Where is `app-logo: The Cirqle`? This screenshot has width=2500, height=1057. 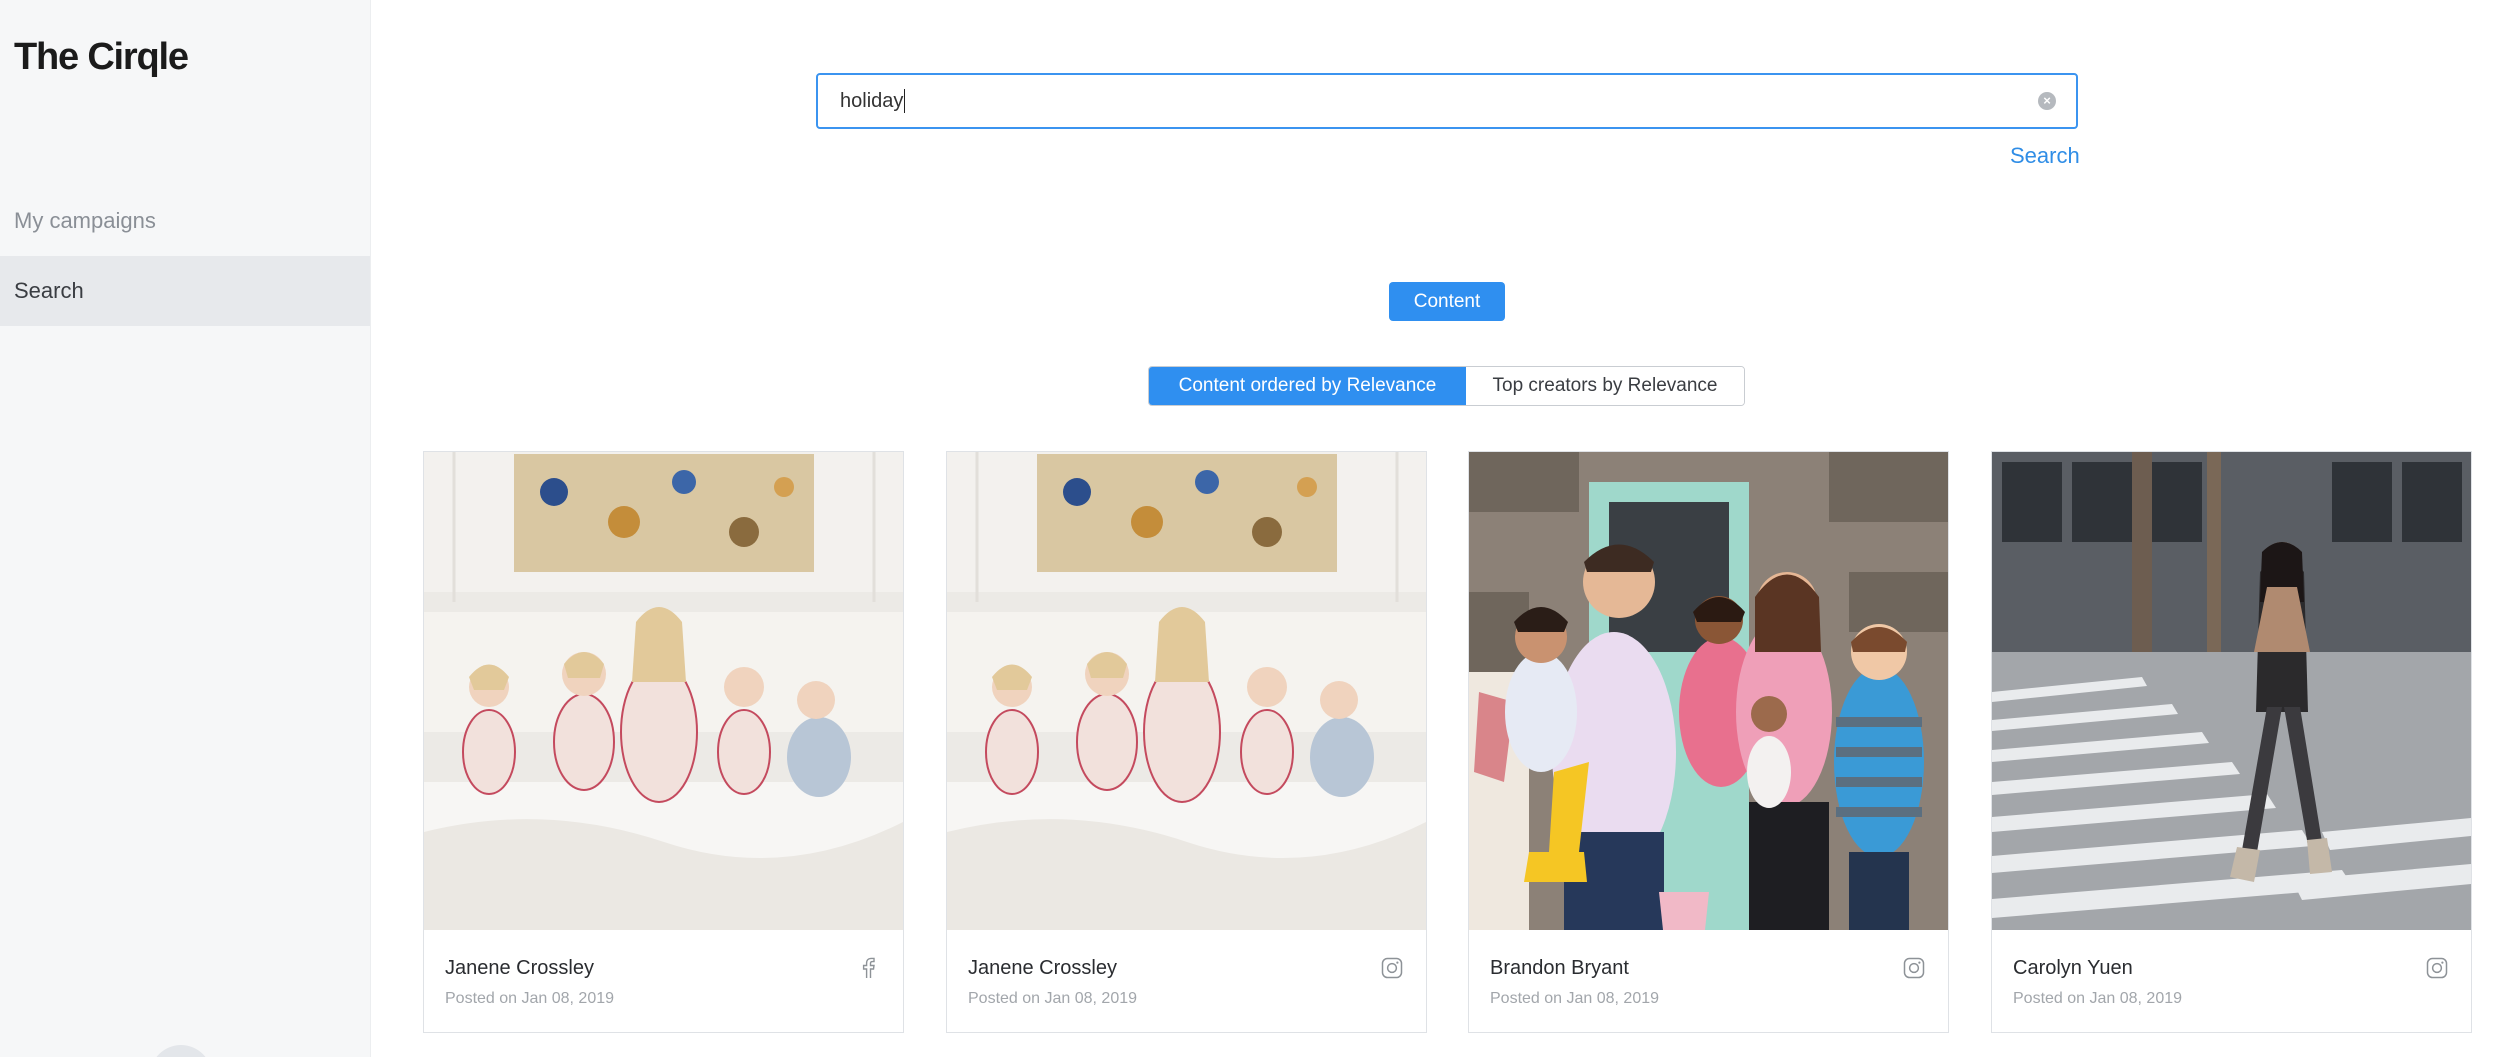 app-logo: The Cirqle is located at coordinates (101, 57).